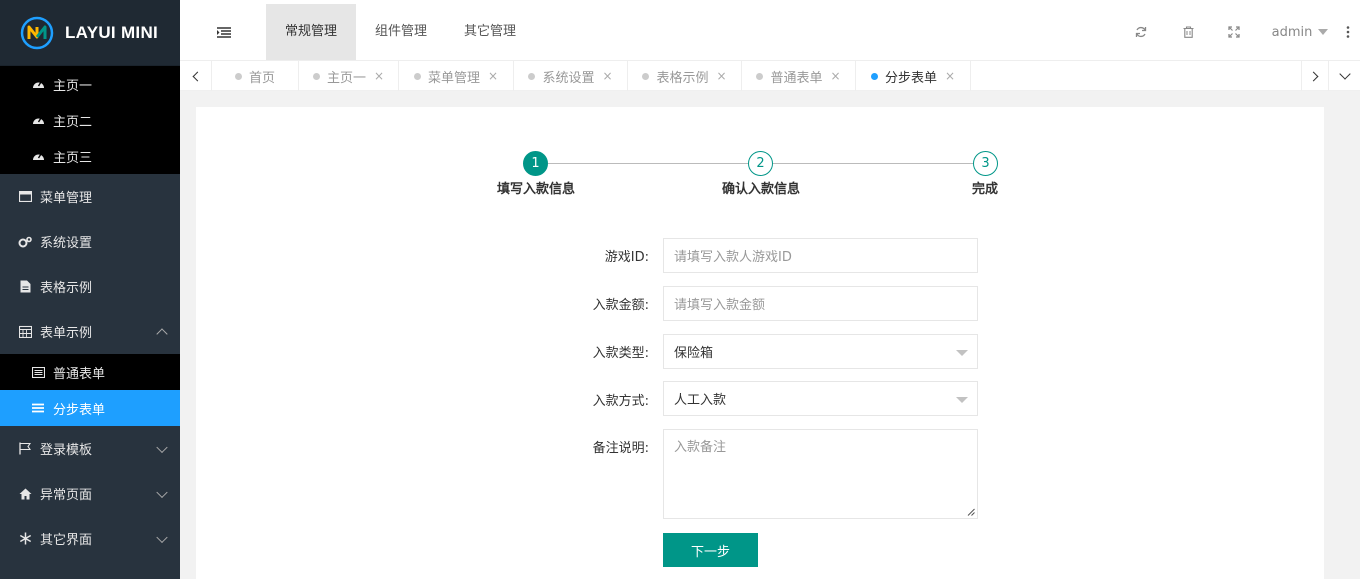 Image resolution: width=1360 pixels, height=579 pixels. I want to click on sidebar-item-label: 菜单管理, so click(66, 198).